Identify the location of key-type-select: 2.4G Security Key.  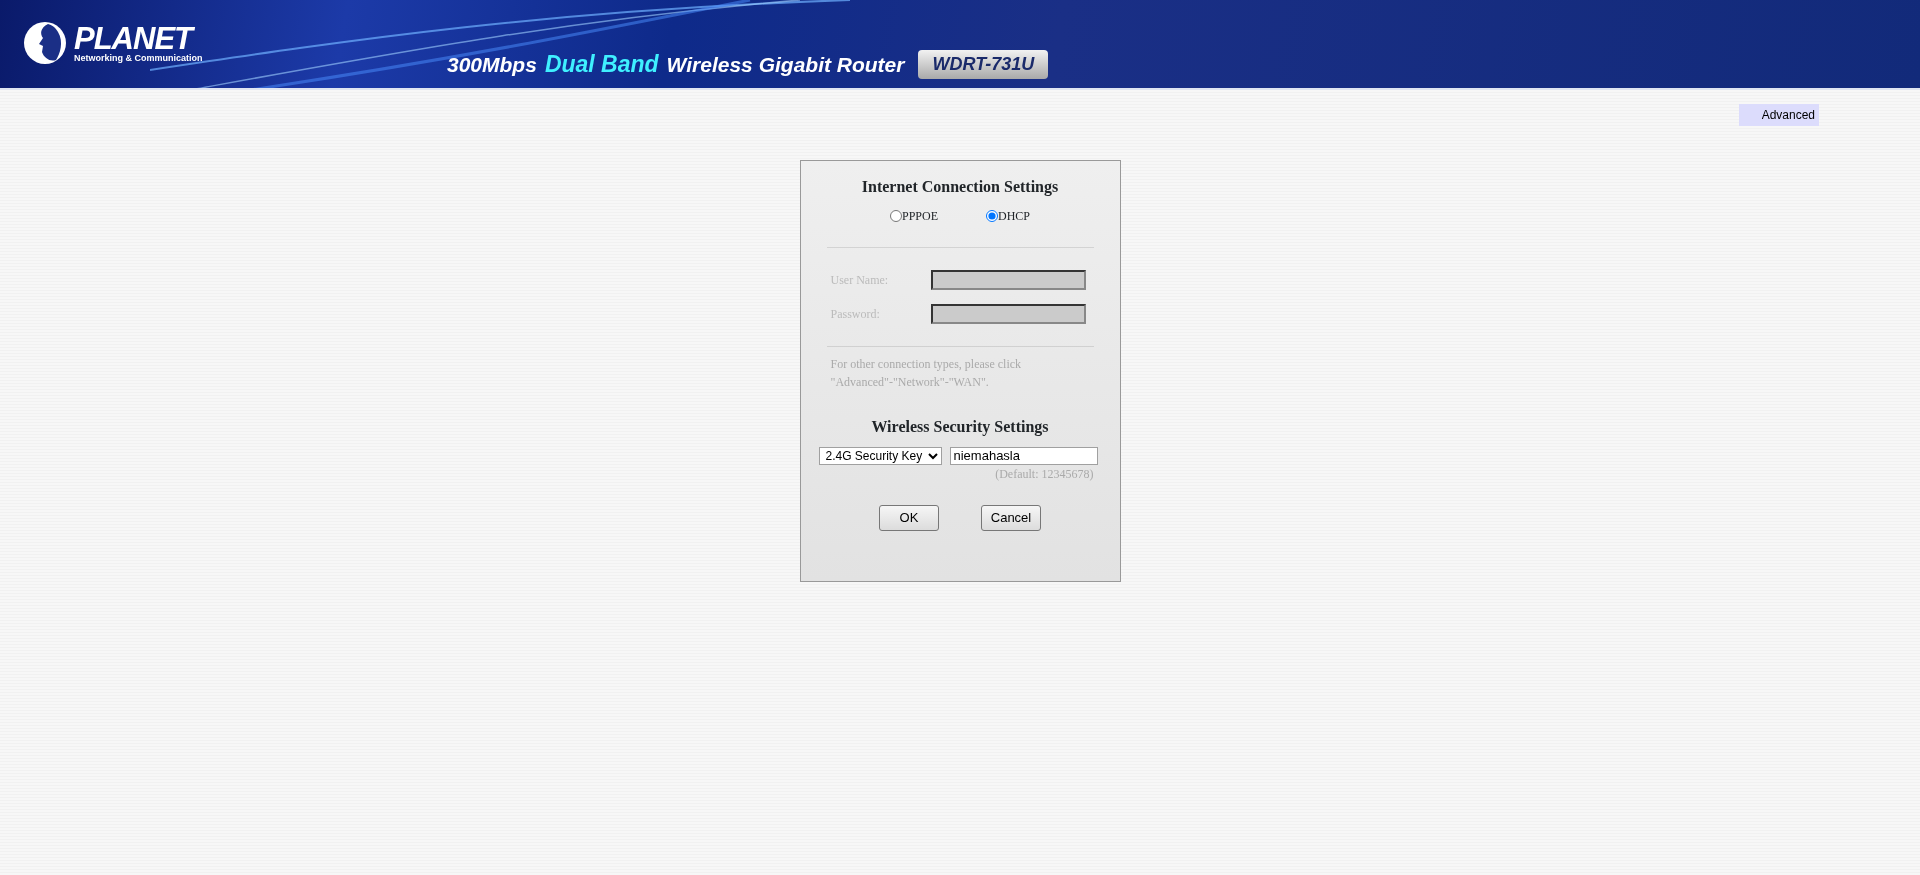
(880, 456).